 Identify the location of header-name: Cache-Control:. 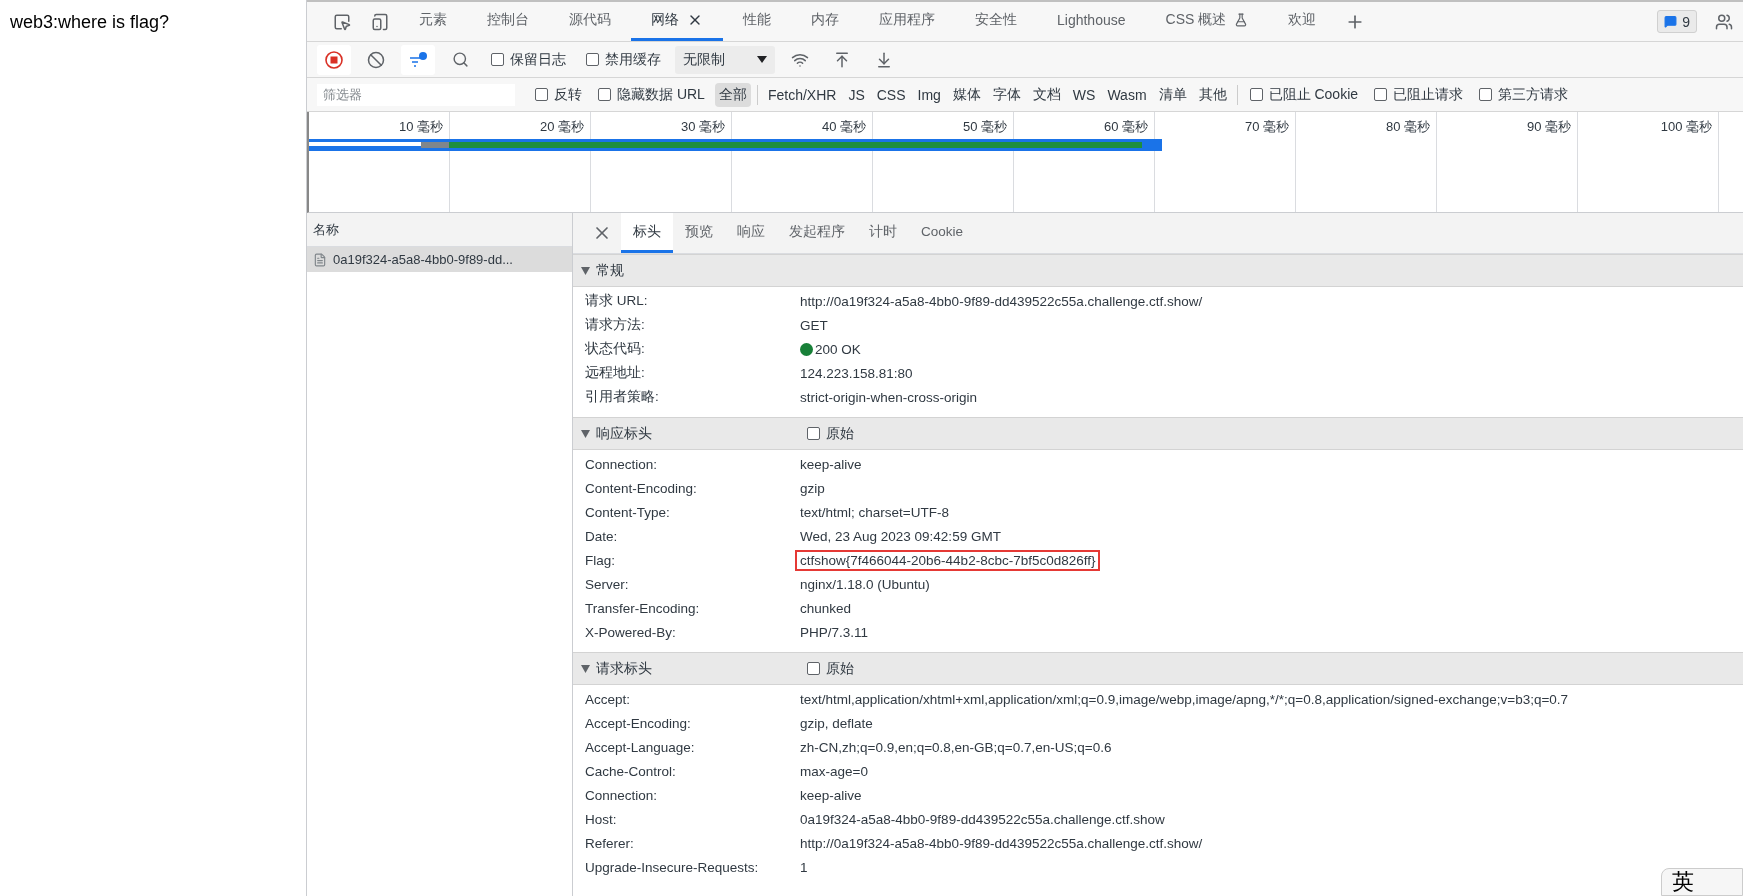
(631, 771).